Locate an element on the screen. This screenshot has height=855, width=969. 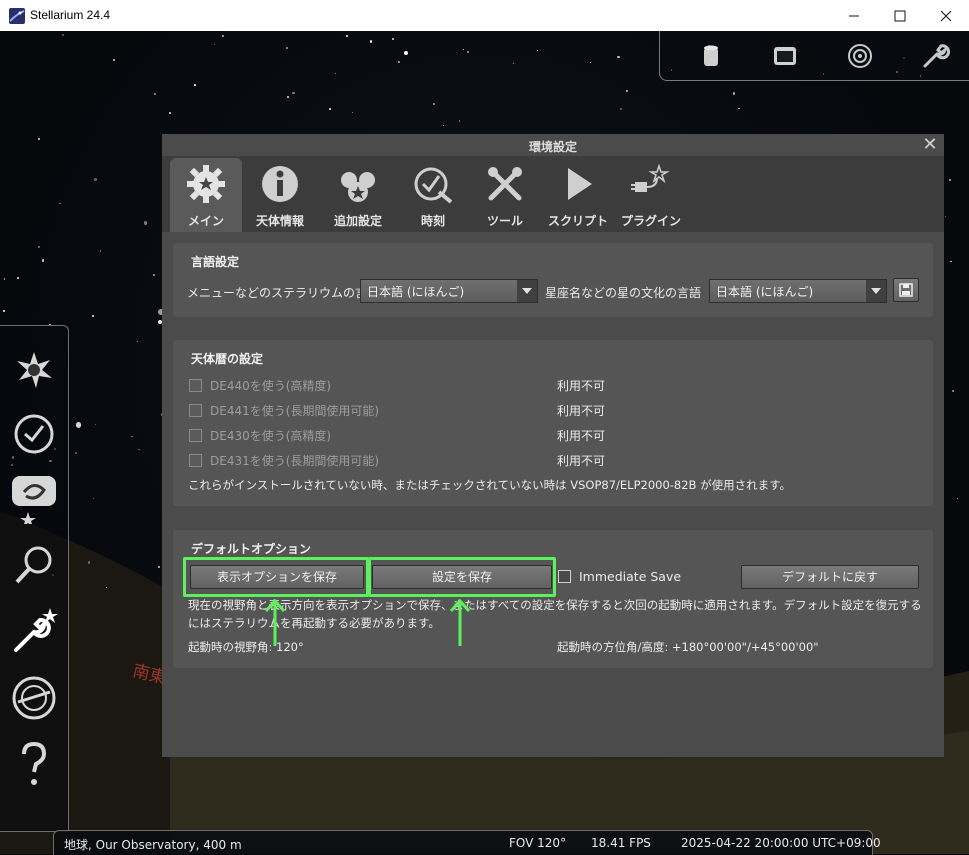
nebula-icon is located at coordinates (34, 498).